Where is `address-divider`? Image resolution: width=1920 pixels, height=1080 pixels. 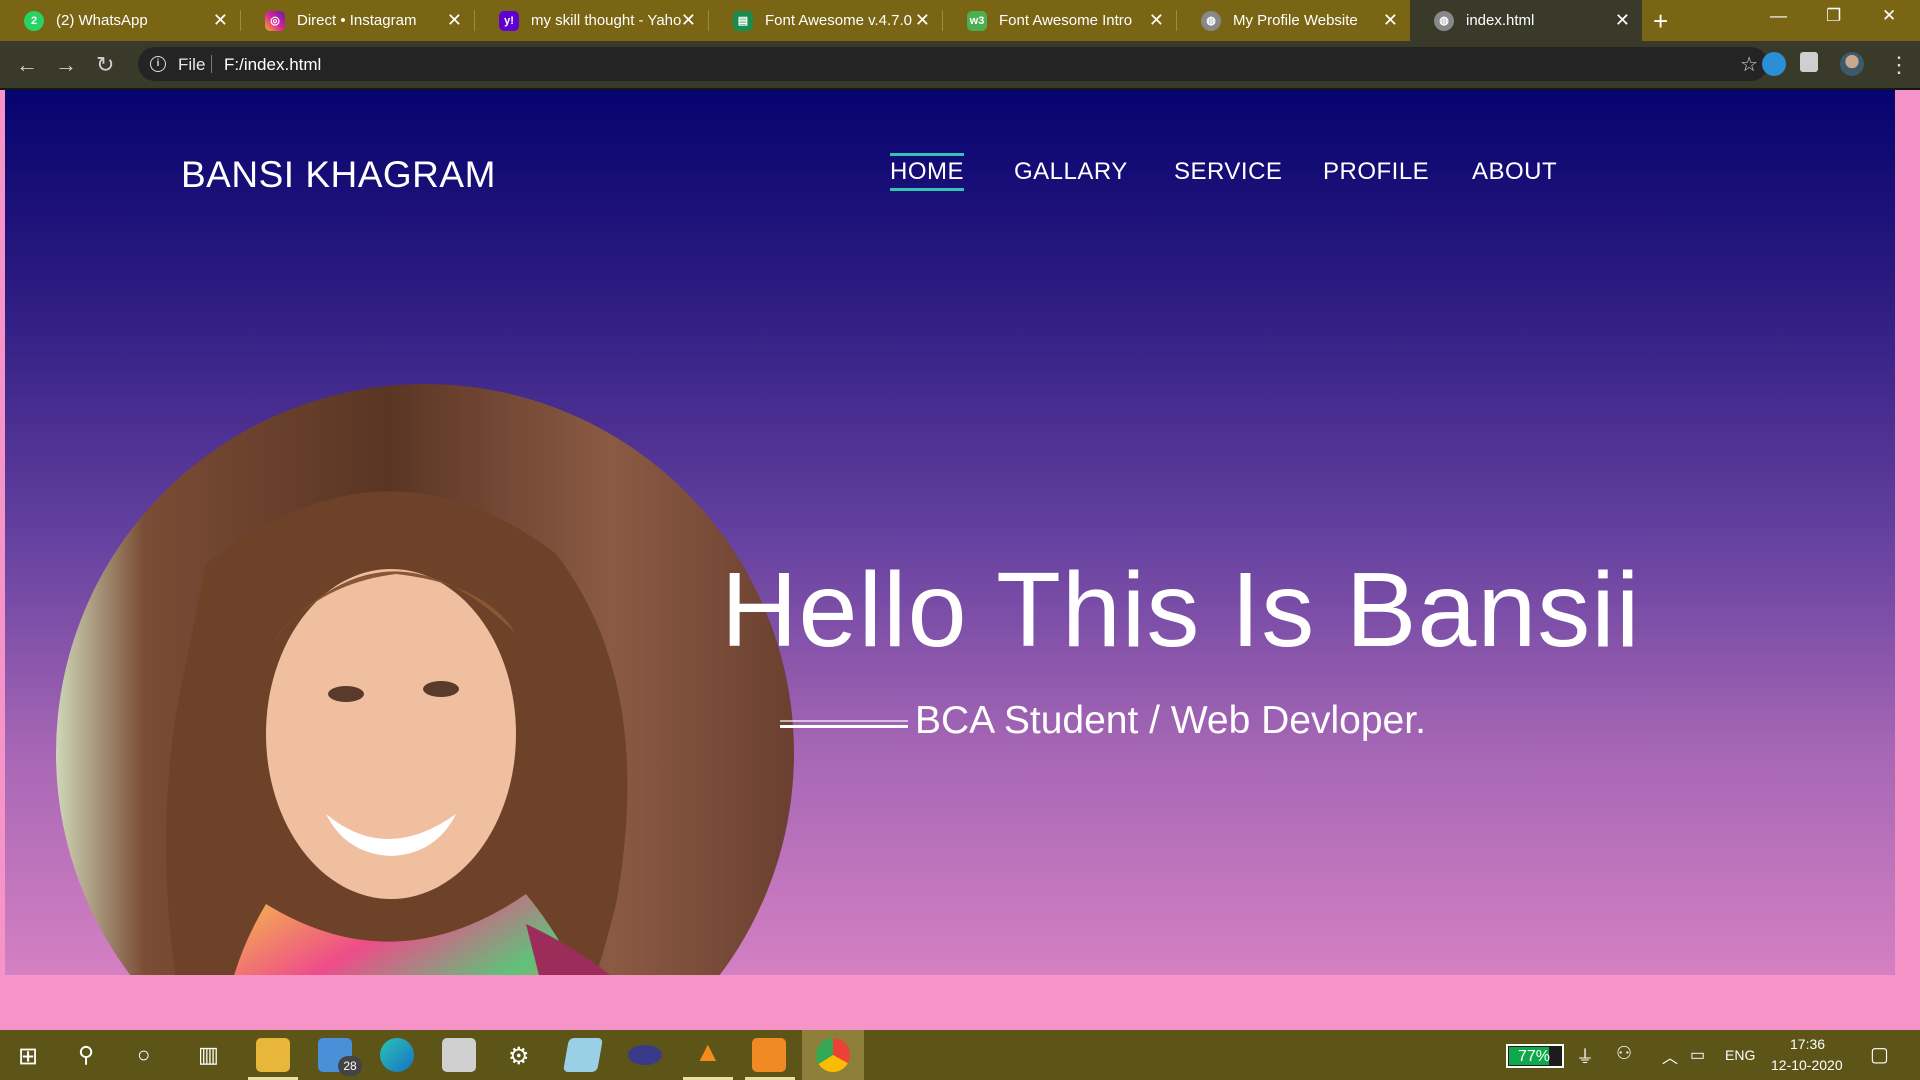
address-divider is located at coordinates (211, 64).